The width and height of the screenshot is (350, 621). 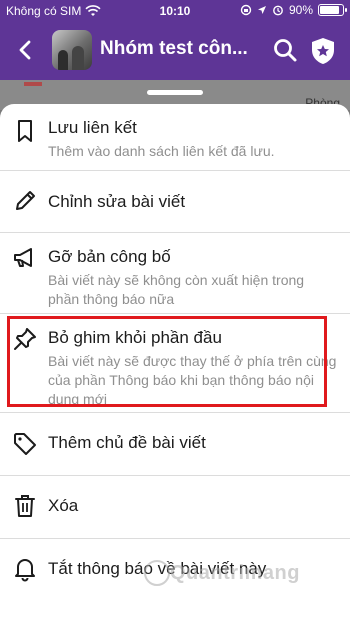 I want to click on menu-item-label: Chỉnh sửa bài viết, so click(x=117, y=201).